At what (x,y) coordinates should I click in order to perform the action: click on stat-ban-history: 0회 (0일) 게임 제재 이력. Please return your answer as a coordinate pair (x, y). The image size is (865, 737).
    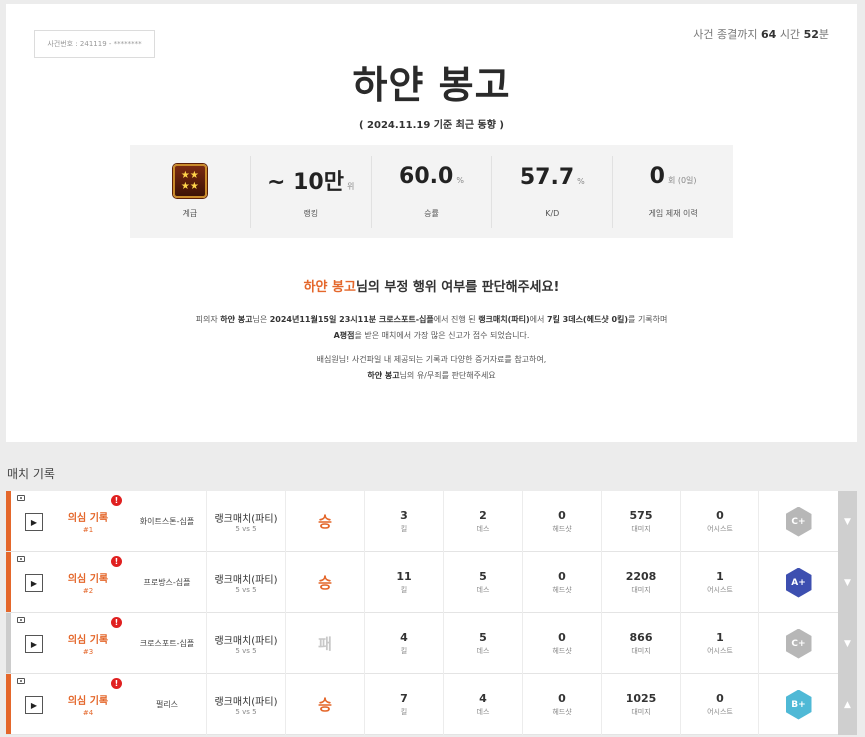
    Looking at the image, I should click on (672, 191).